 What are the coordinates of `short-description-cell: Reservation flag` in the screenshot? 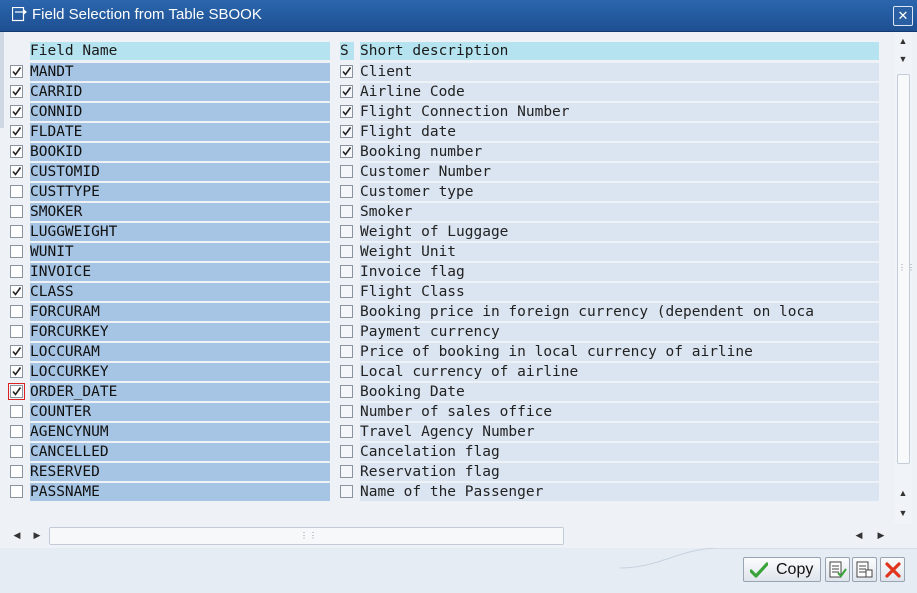 It's located at (619, 472).